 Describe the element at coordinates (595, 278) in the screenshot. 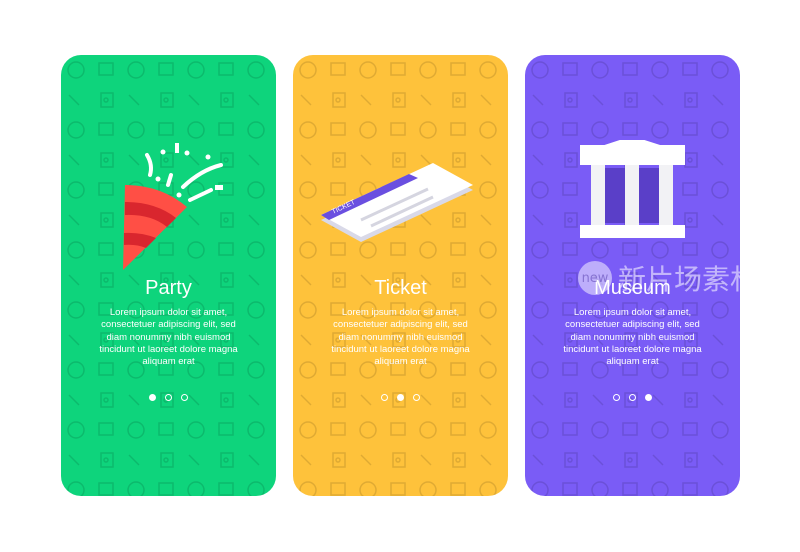

I see `watermark-badge: new` at that location.